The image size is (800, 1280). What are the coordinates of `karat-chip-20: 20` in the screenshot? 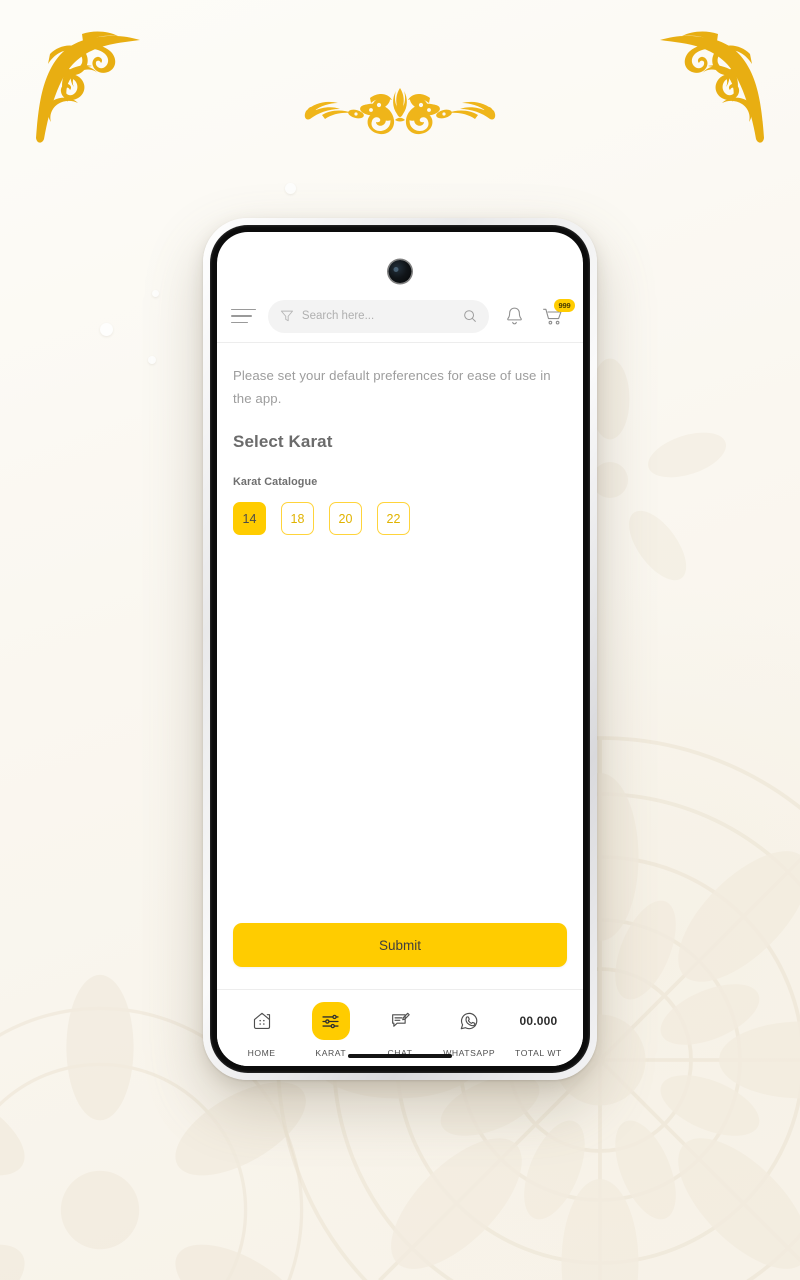 It's located at (345, 519).